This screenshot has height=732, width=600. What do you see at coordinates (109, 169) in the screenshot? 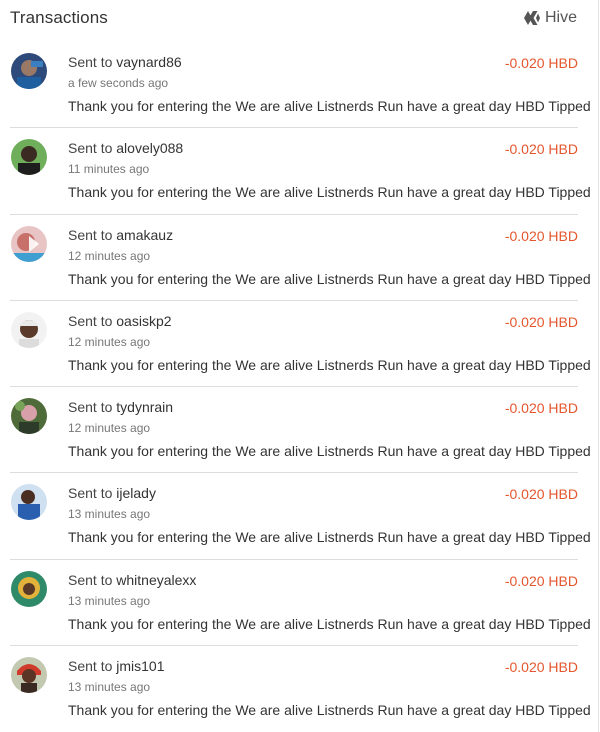
I see `transaction-time: 11 minutes ago` at bounding box center [109, 169].